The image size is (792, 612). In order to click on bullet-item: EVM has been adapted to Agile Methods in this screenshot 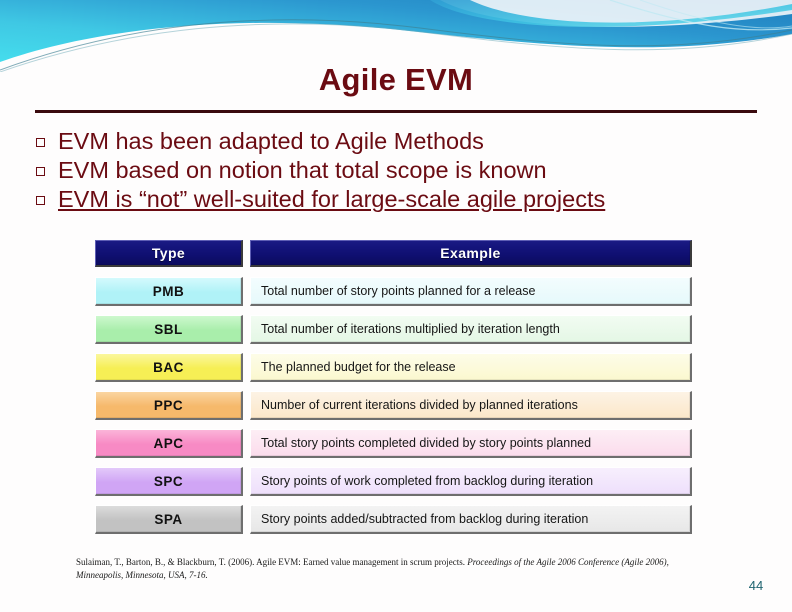, I will do `click(406, 142)`.